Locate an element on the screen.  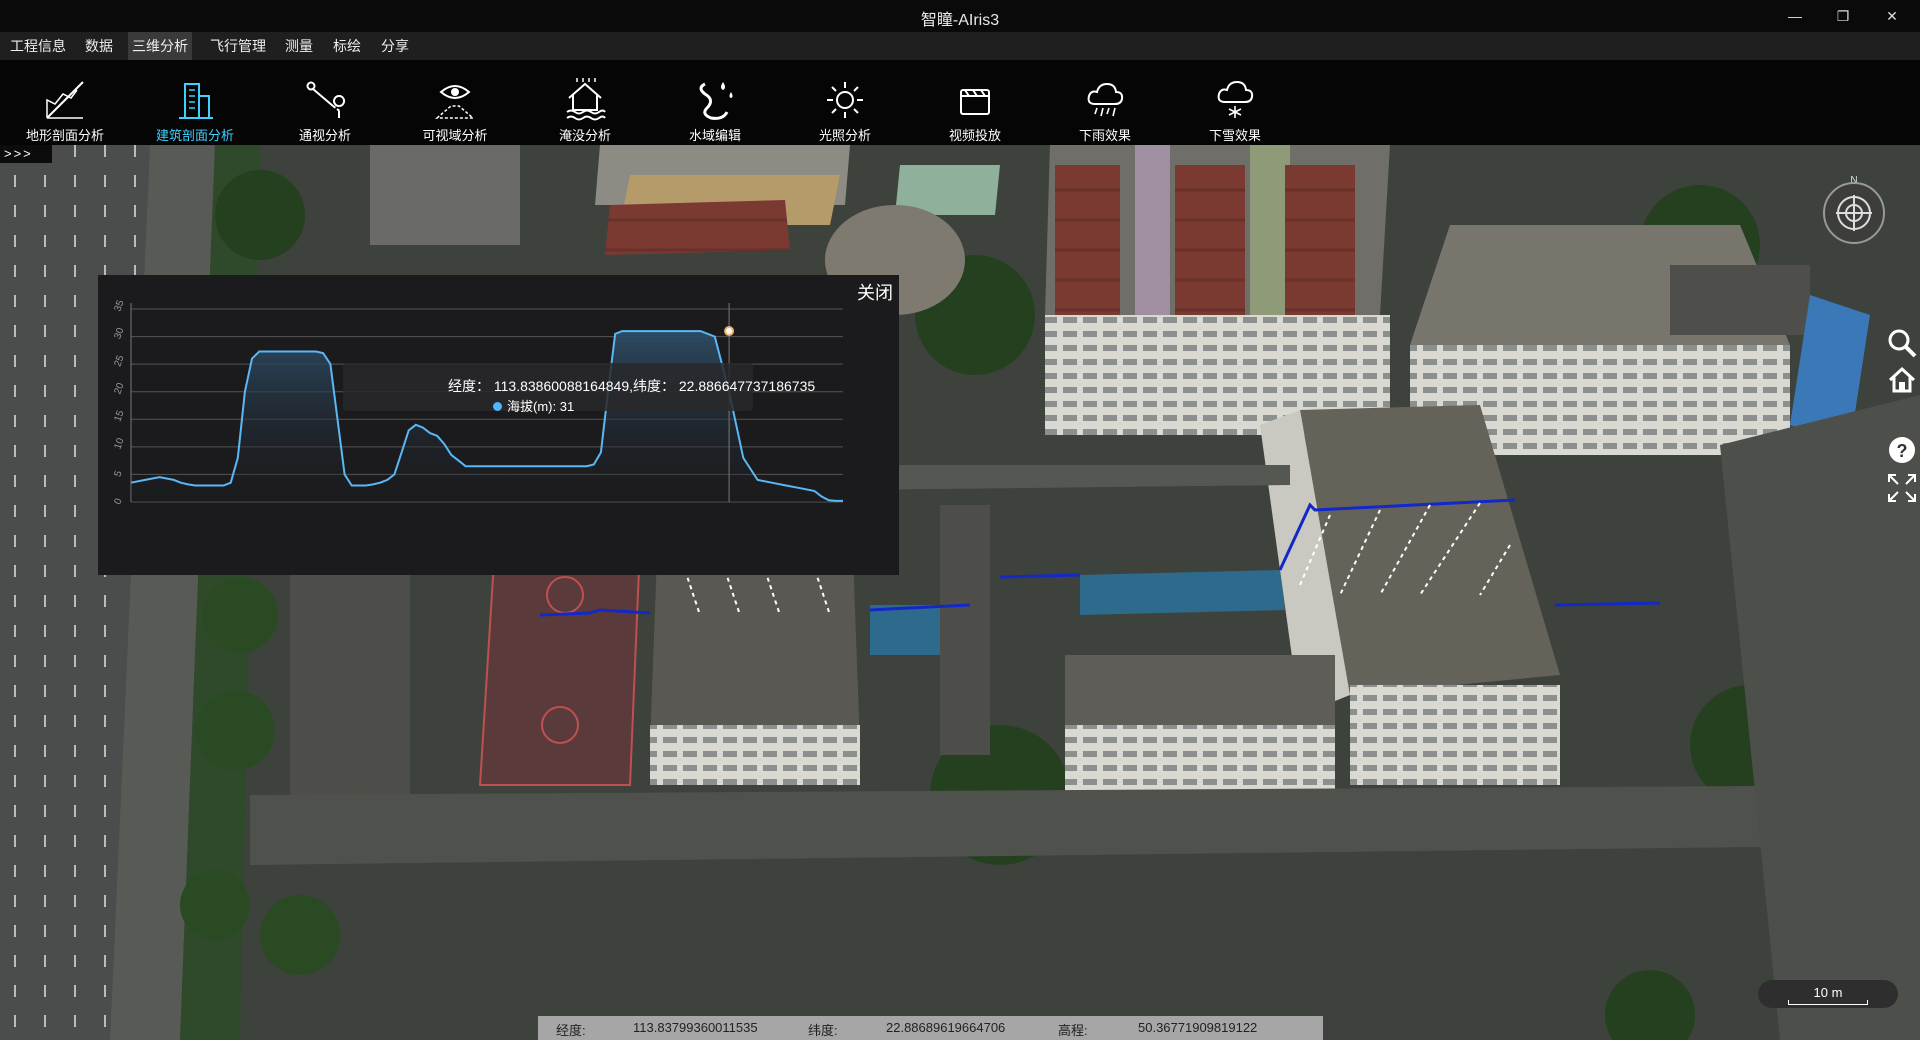
scale-line is located at coordinates (1828, 1002).